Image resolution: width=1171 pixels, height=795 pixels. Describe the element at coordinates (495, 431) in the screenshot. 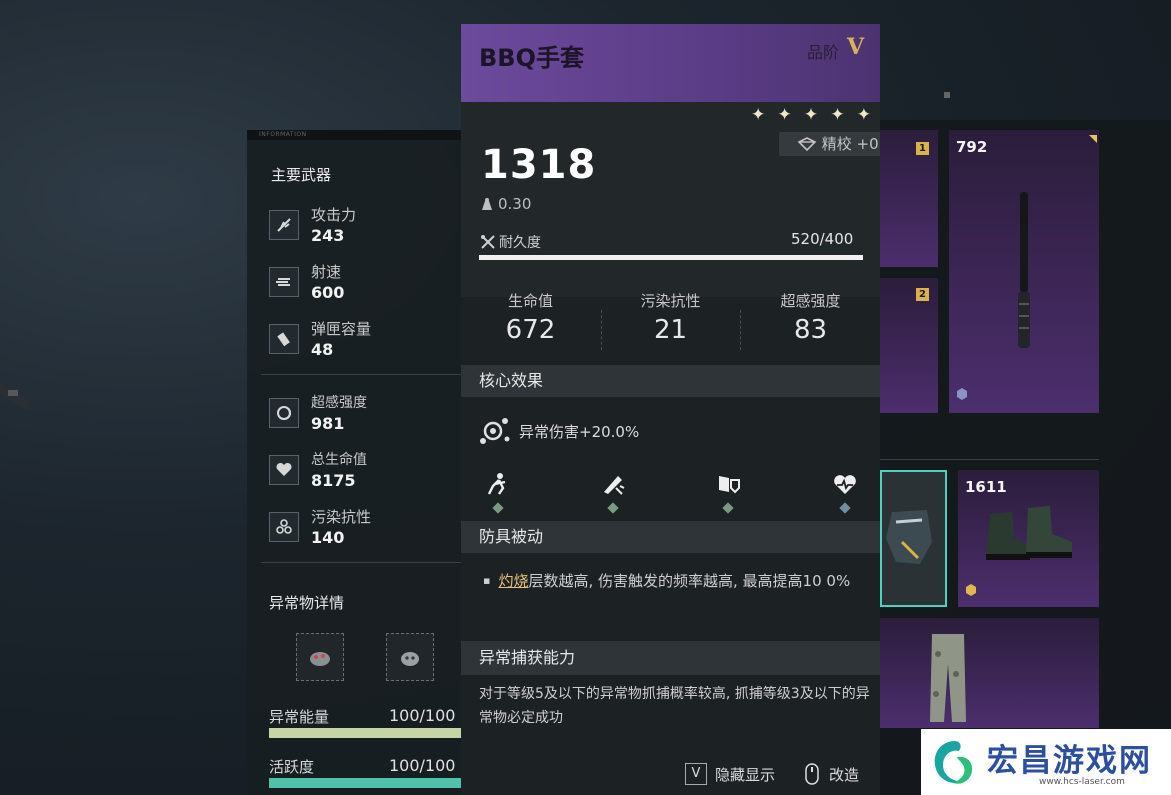

I see `anomaly-damage-icon` at that location.